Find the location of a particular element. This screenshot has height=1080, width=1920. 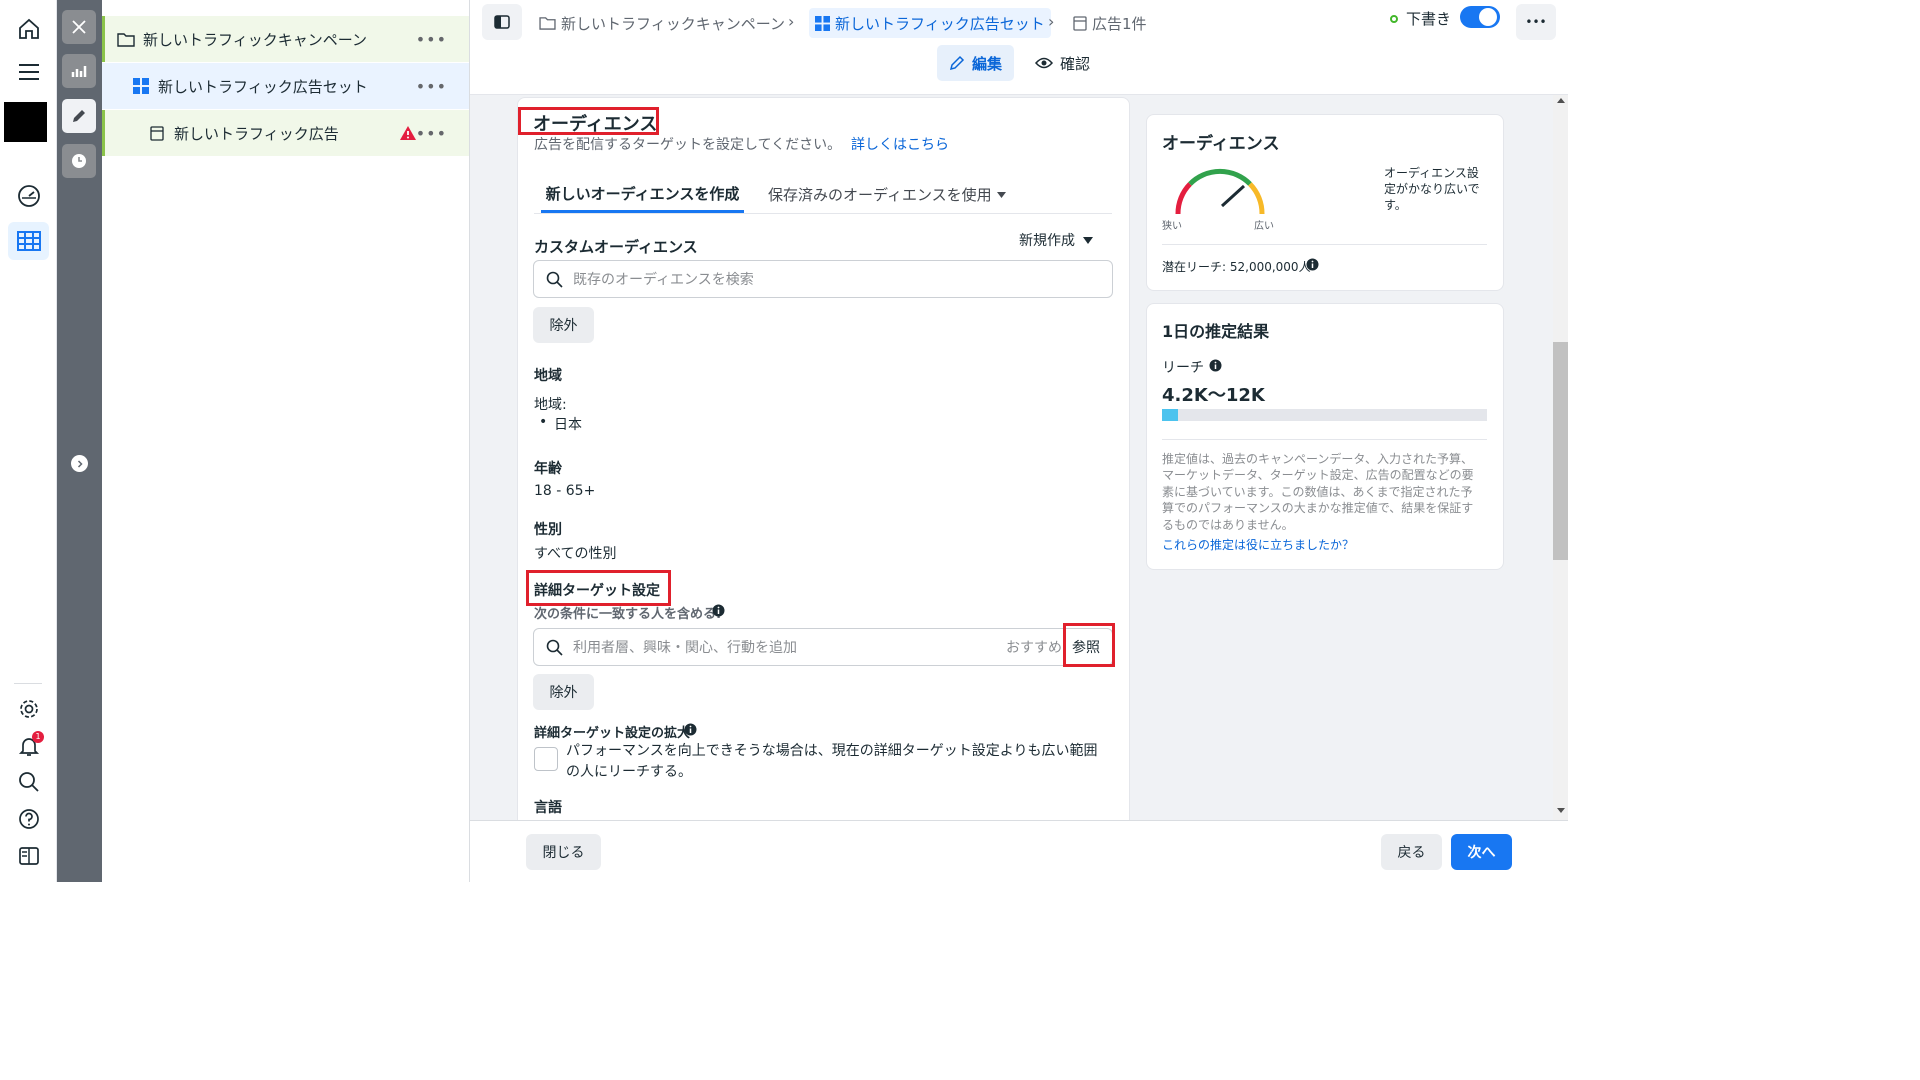

chart-icon is located at coordinates (79, 71).